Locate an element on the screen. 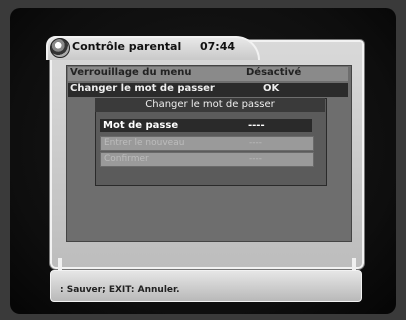  help-text: : Sauver; EXIT: Annuler. is located at coordinates (120, 290).